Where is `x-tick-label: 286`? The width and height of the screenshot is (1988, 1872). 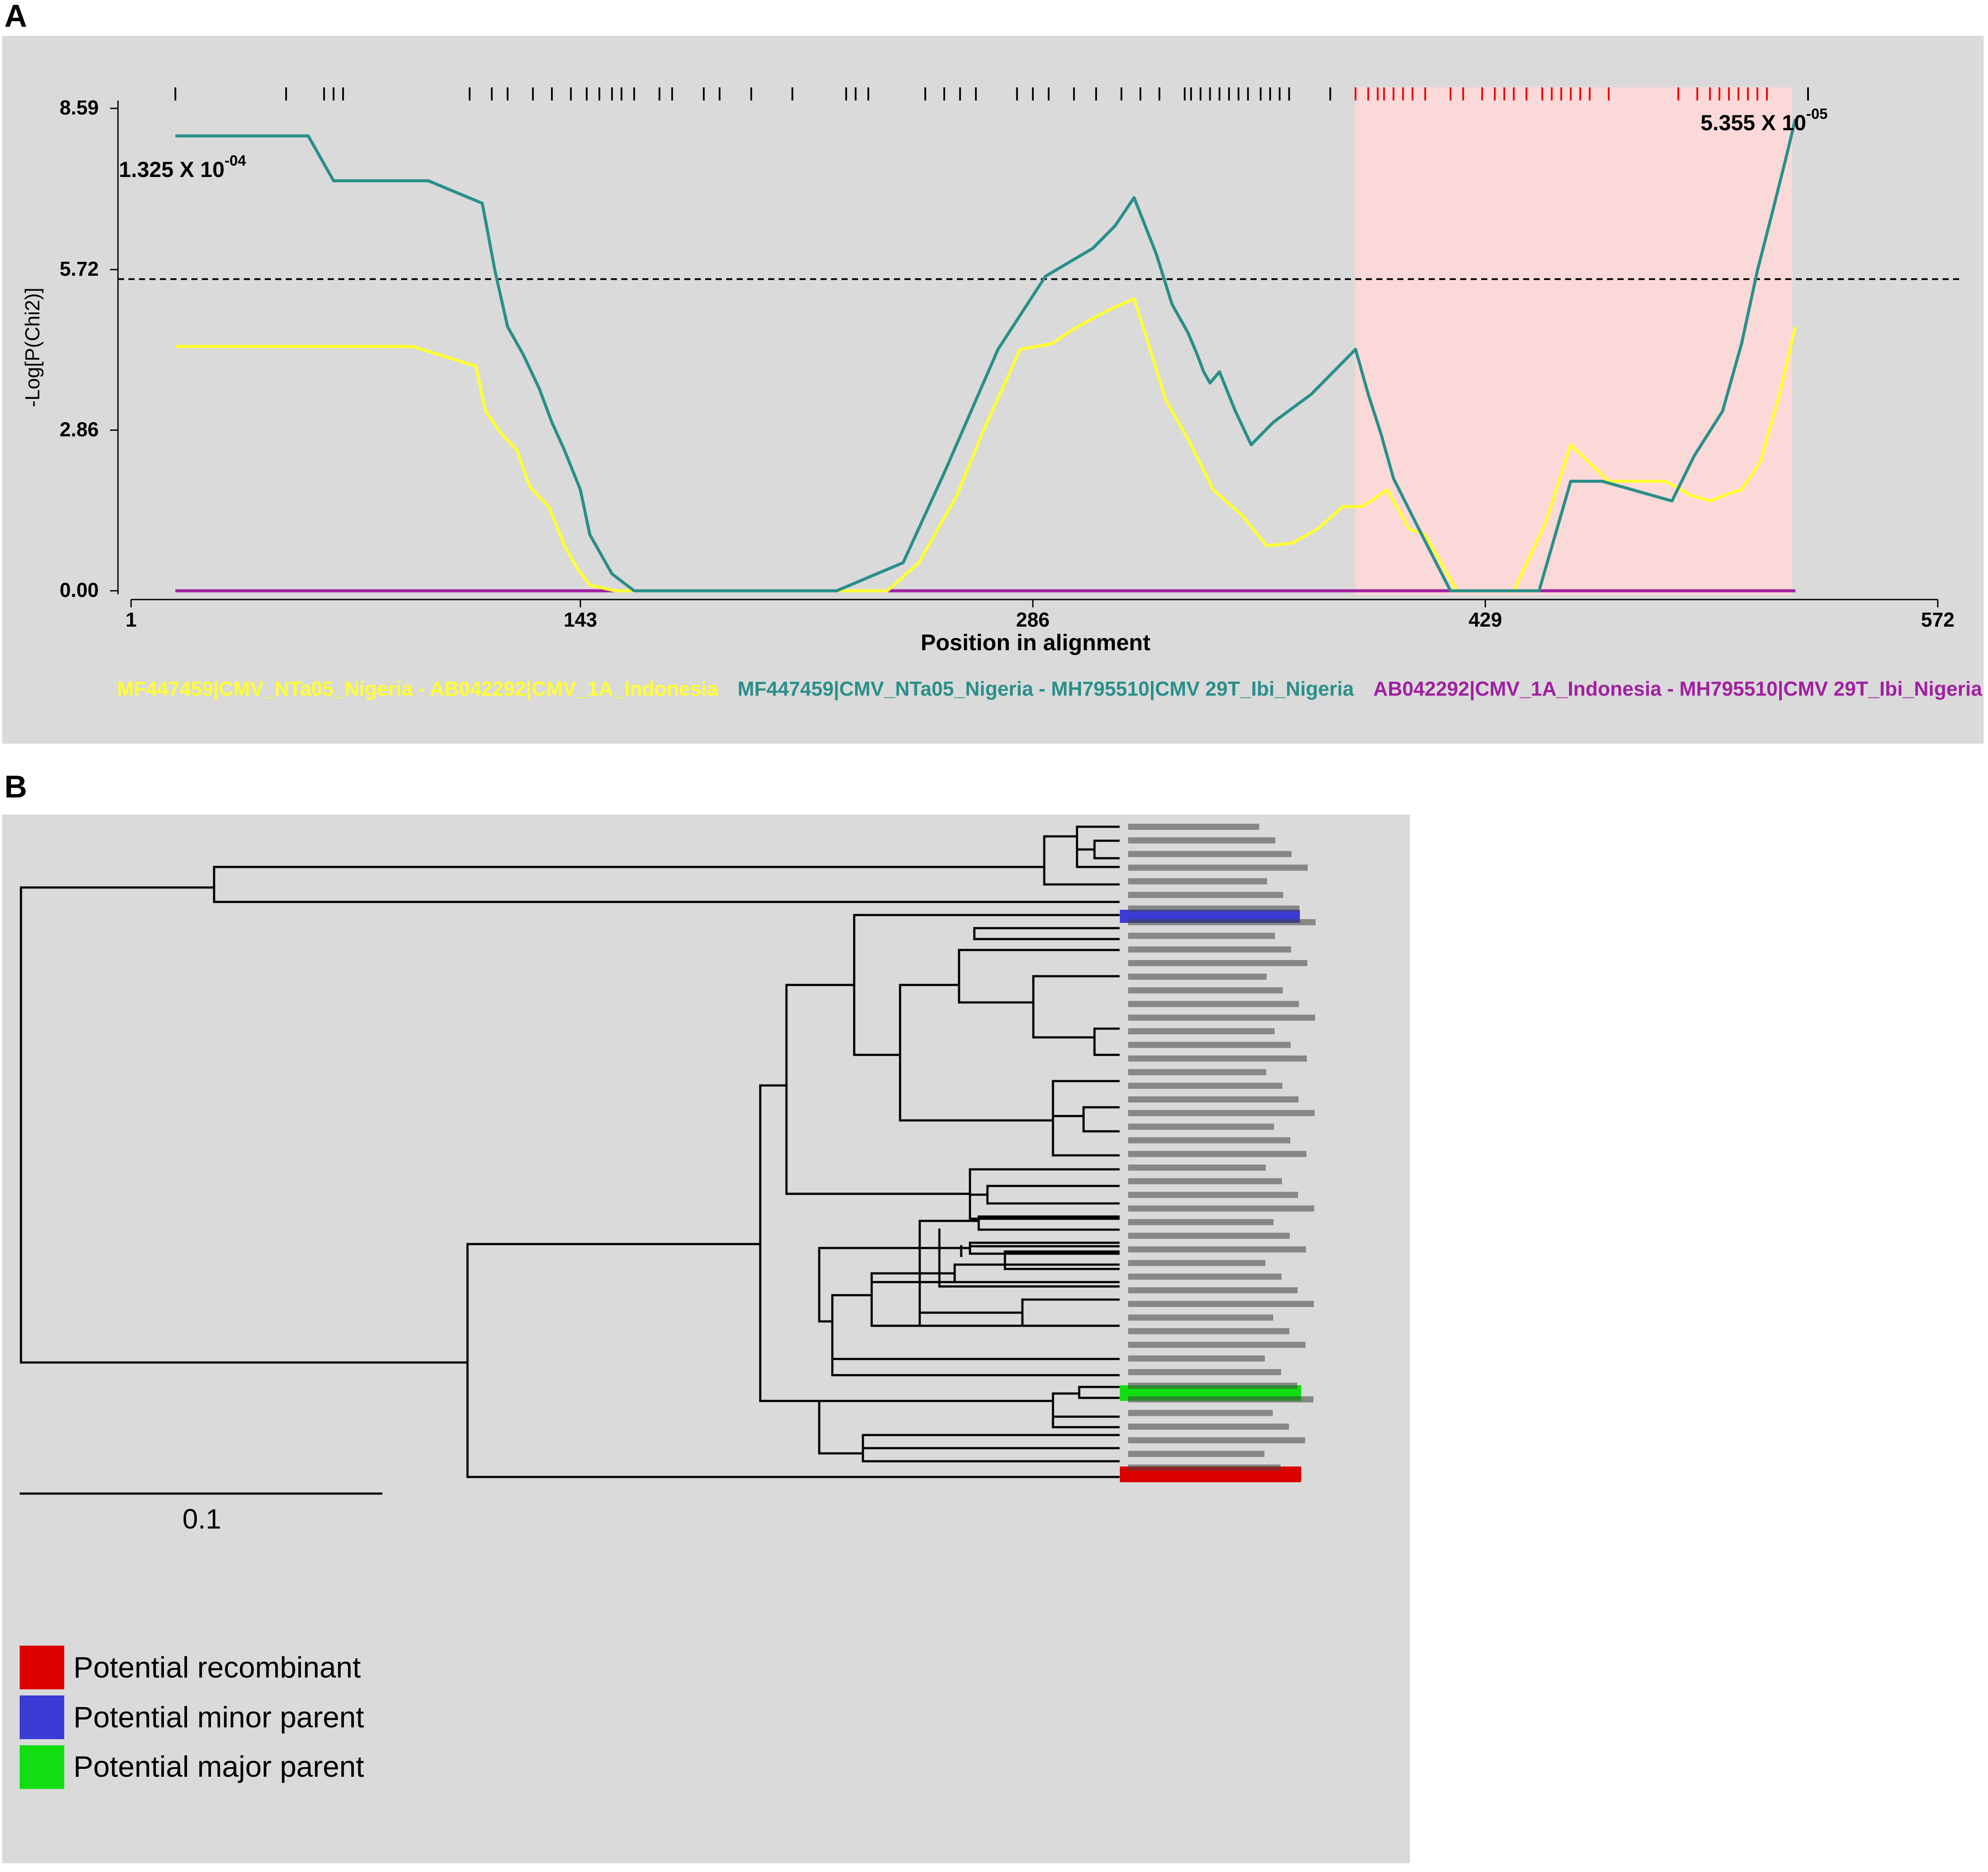 x-tick-label: 286 is located at coordinates (1033, 619).